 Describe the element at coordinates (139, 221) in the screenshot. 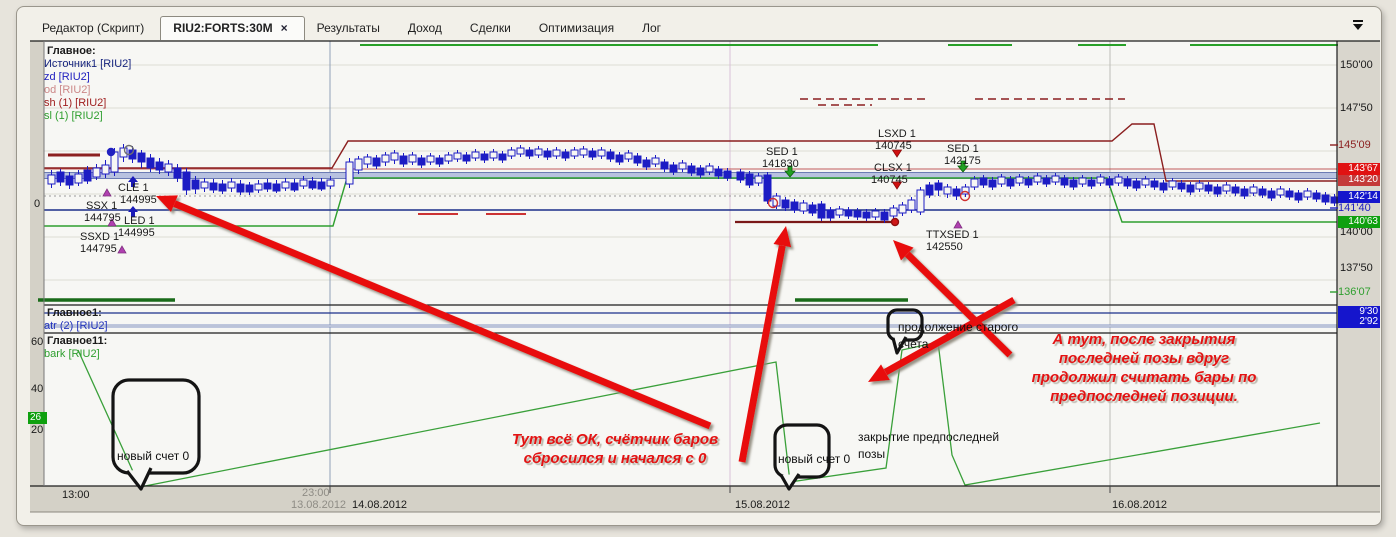

I see `trade-label: LED 1` at that location.